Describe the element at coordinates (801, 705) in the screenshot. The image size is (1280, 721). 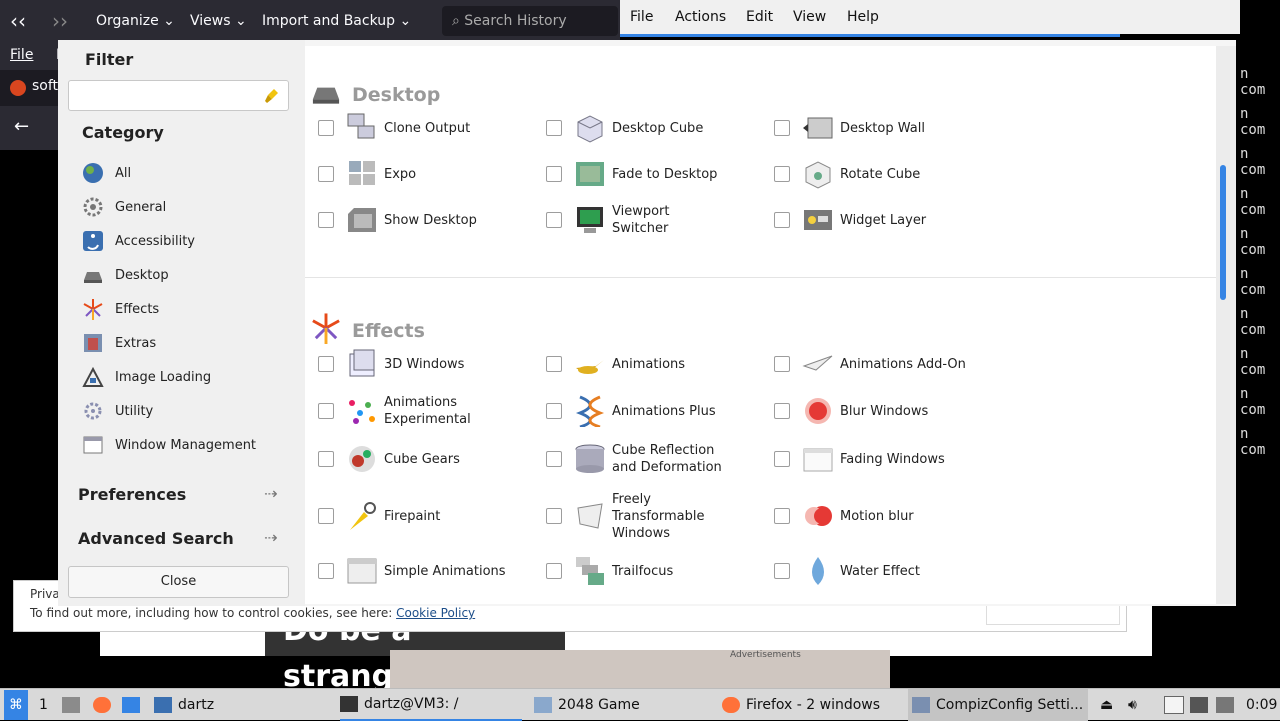
I see `task-firefox: Firefox - 2 windows` at that location.